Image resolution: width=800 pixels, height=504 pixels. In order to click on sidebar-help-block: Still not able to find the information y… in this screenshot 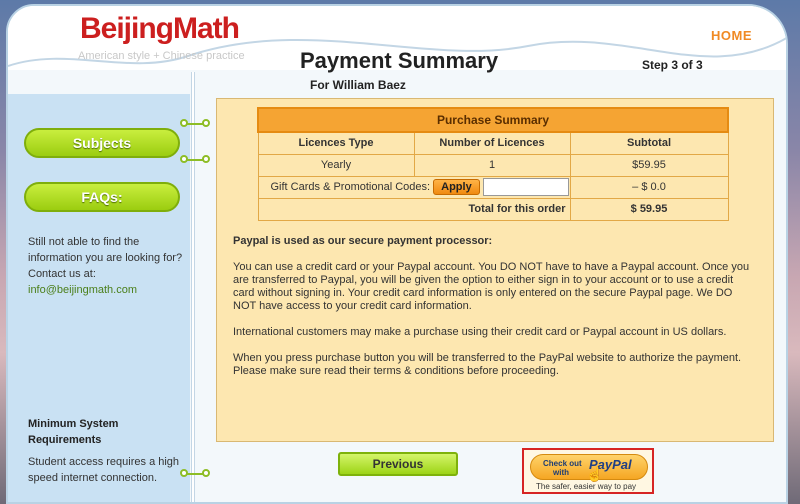, I will do `click(108, 266)`.